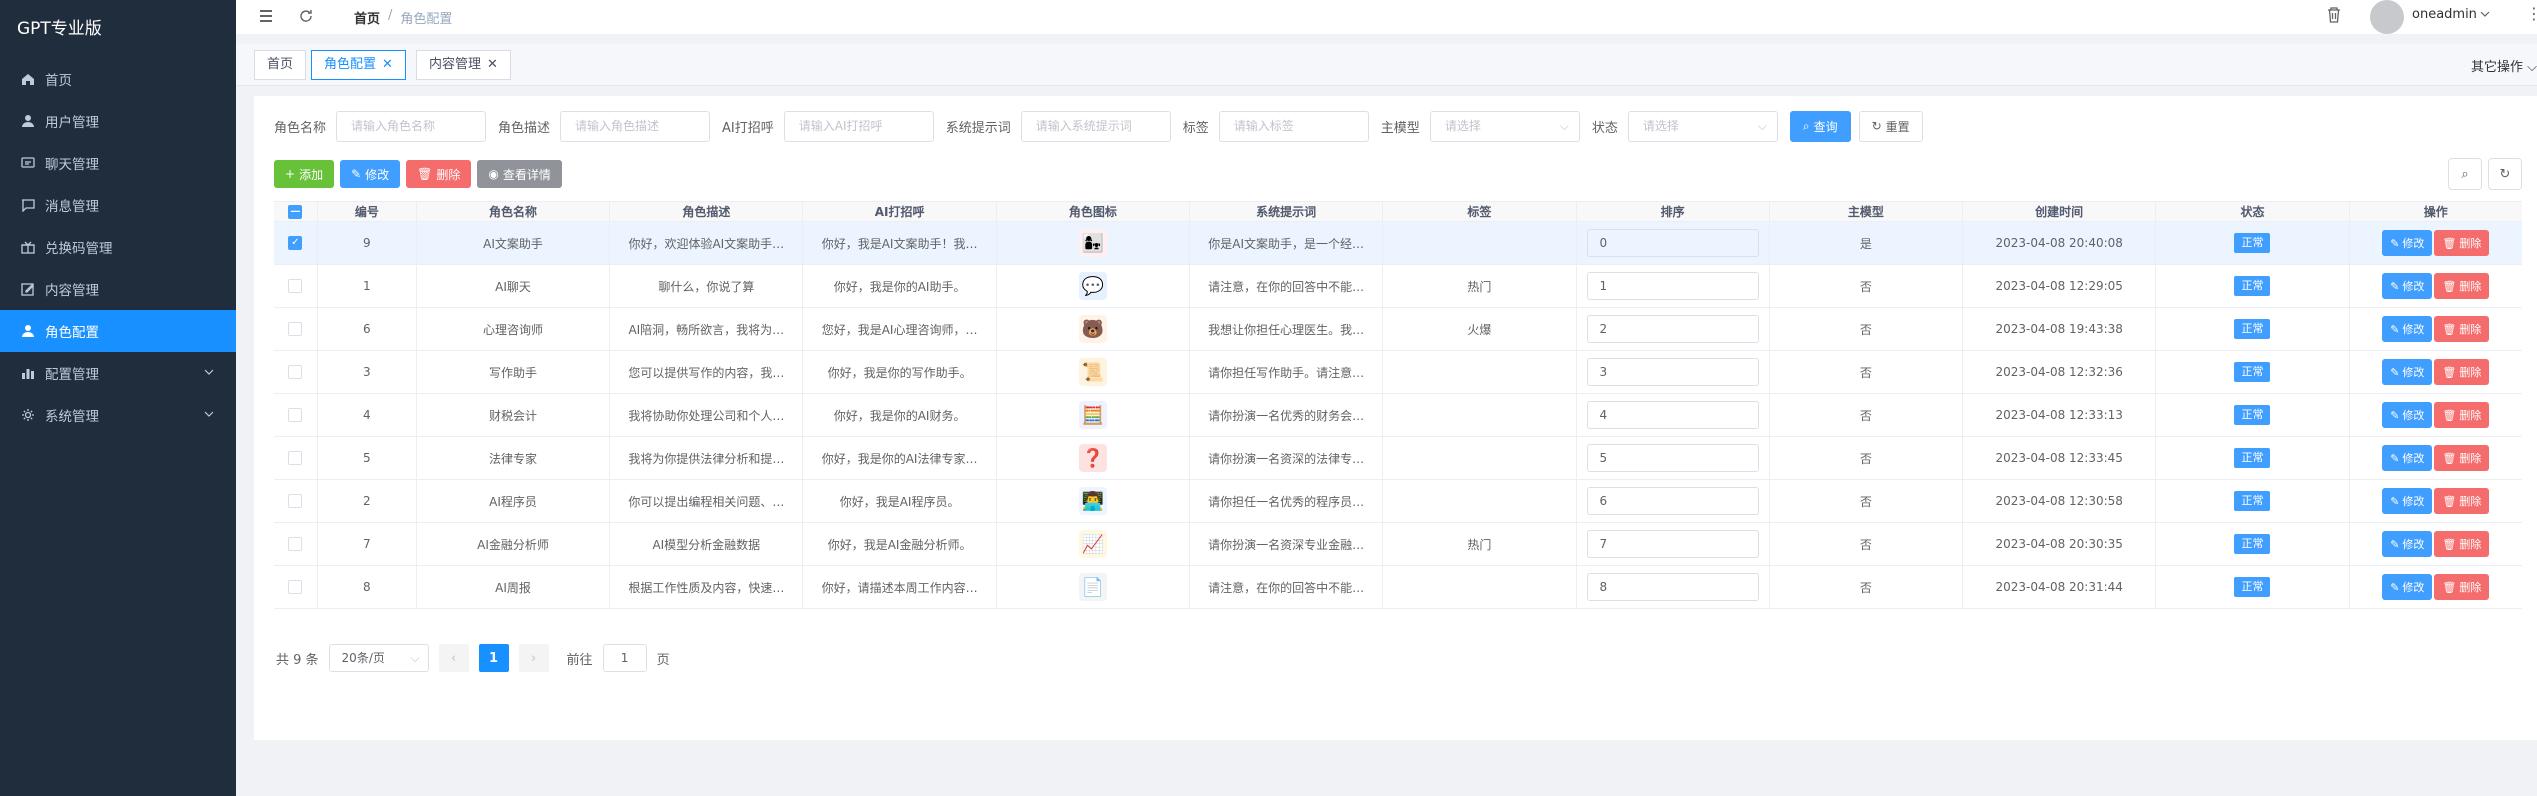  What do you see at coordinates (1672, 286) in the screenshot?
I see `sort-input: 1` at bounding box center [1672, 286].